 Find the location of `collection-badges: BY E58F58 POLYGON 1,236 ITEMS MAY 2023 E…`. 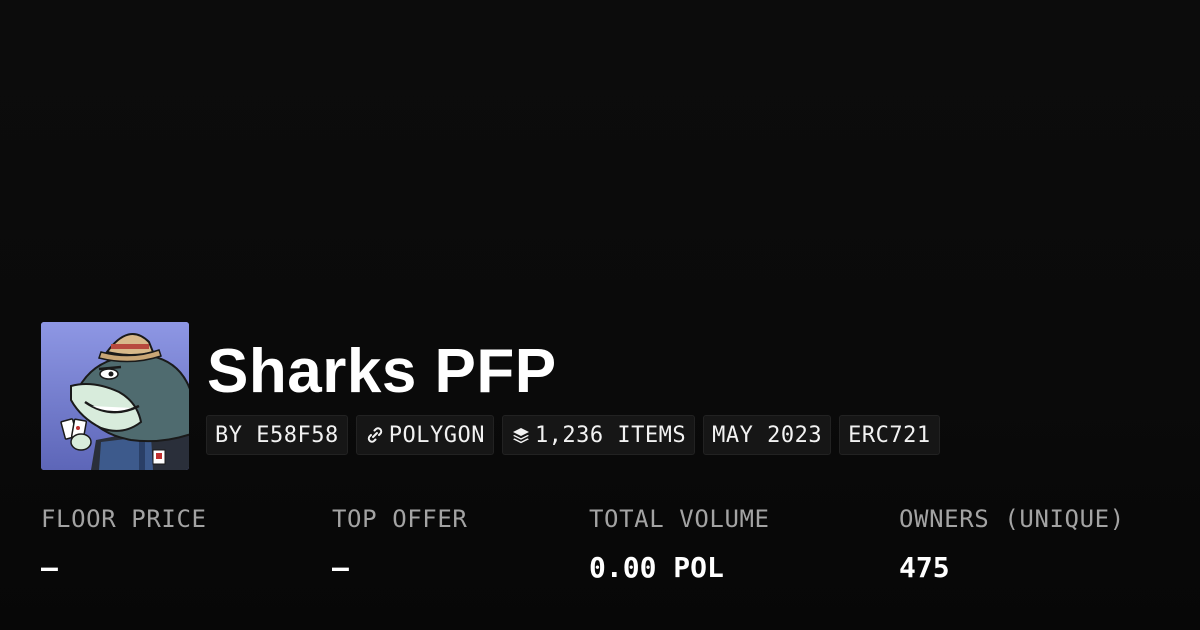

collection-badges: BY E58F58 POLYGON 1,236 ITEMS MAY 2023 E… is located at coordinates (573, 435).